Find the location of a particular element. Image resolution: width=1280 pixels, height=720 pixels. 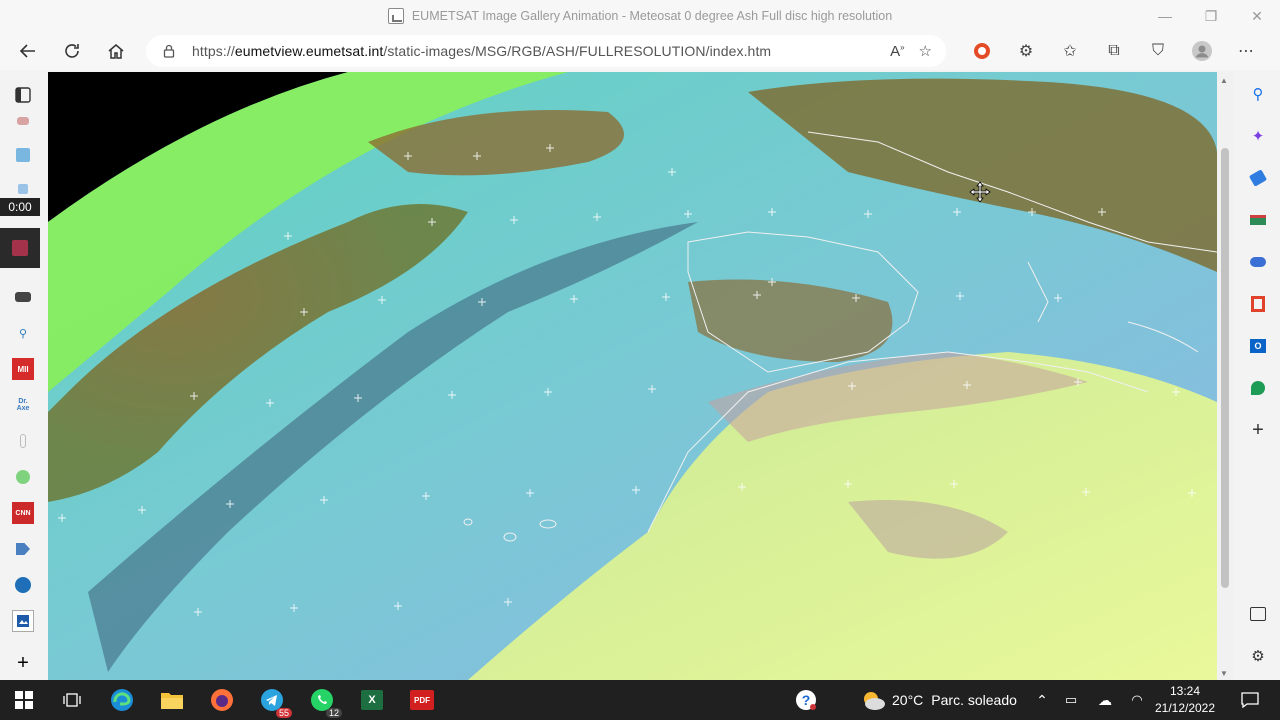

edge-browser-icon is located at coordinates (122, 700).